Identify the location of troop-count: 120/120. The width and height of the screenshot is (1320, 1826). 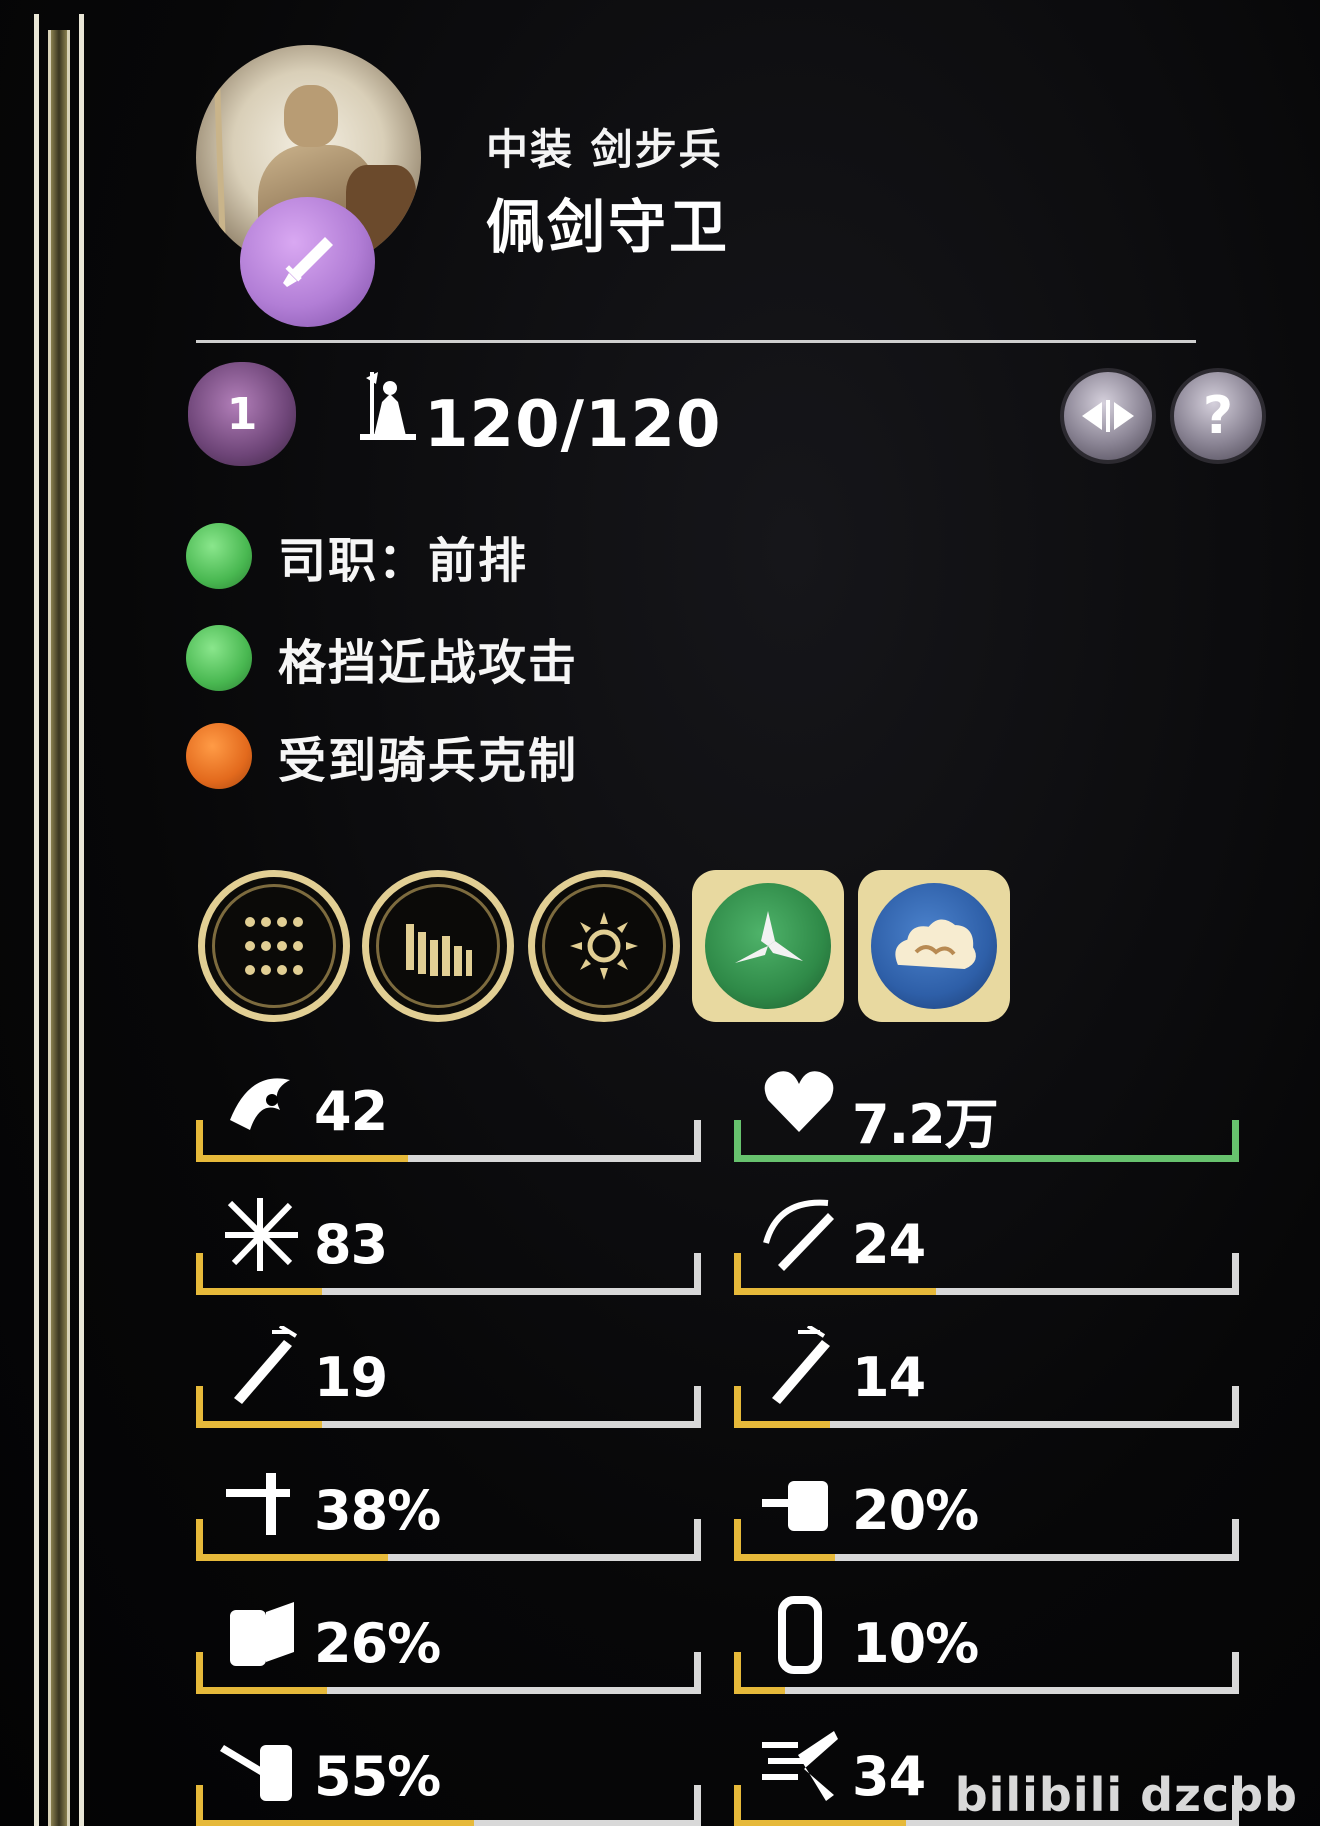
(573, 425).